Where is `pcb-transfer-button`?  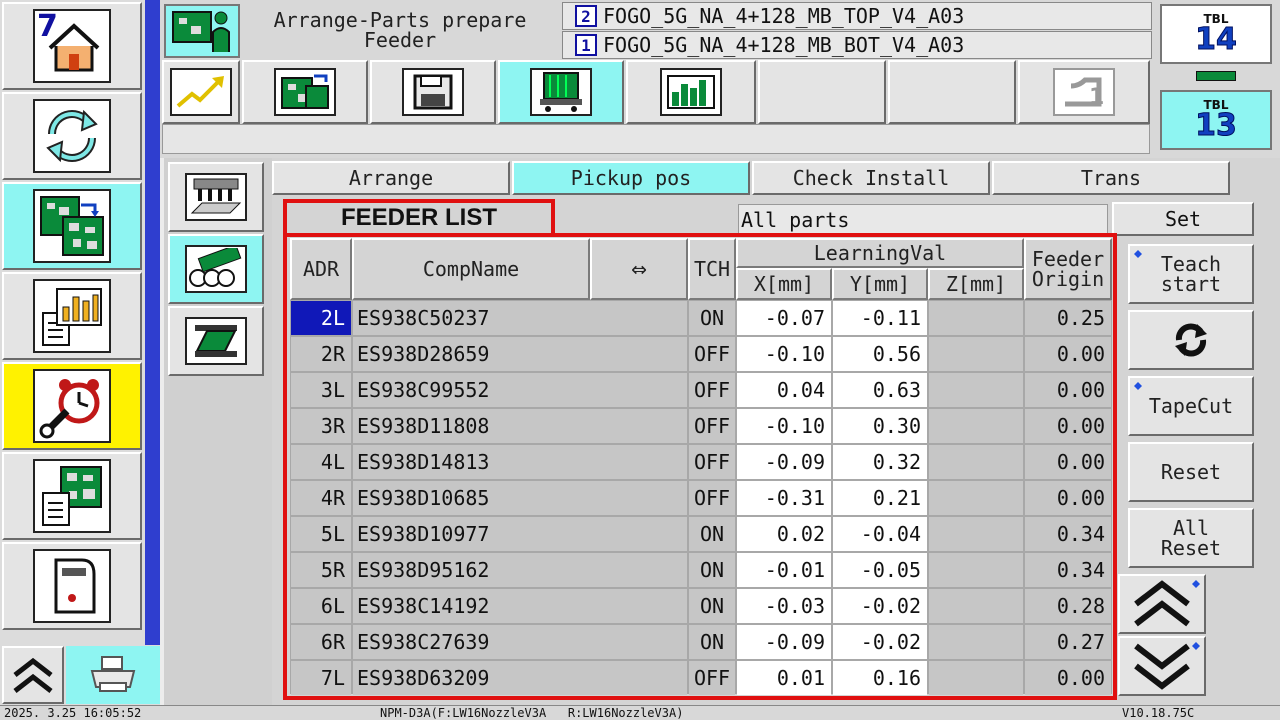
pcb-transfer-button is located at coordinates (305, 92).